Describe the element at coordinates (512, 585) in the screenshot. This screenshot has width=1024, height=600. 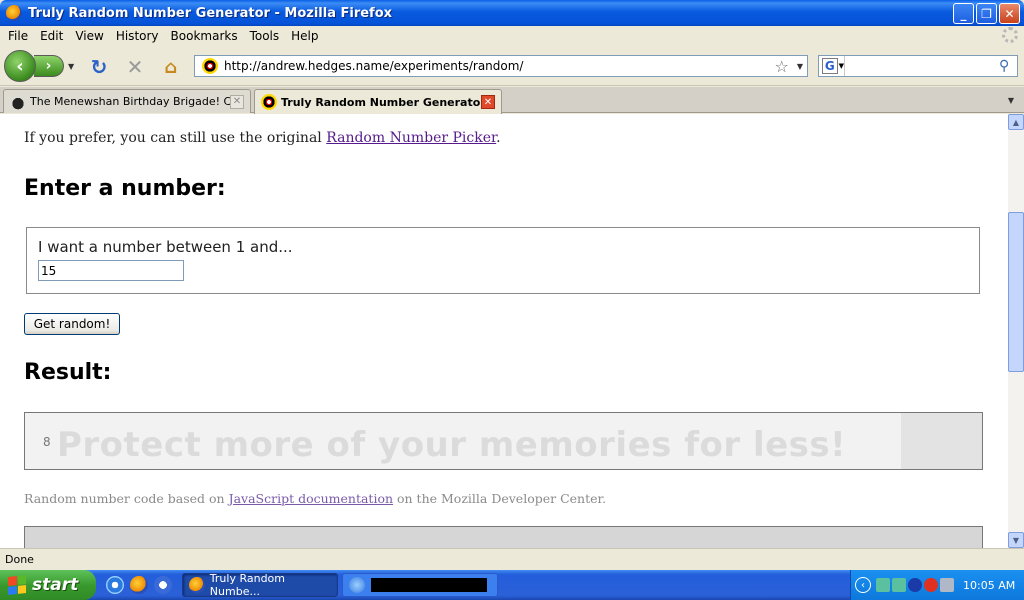
I see `taskbar: start Truly Random Numbe... ‹ 10:05 AM` at that location.